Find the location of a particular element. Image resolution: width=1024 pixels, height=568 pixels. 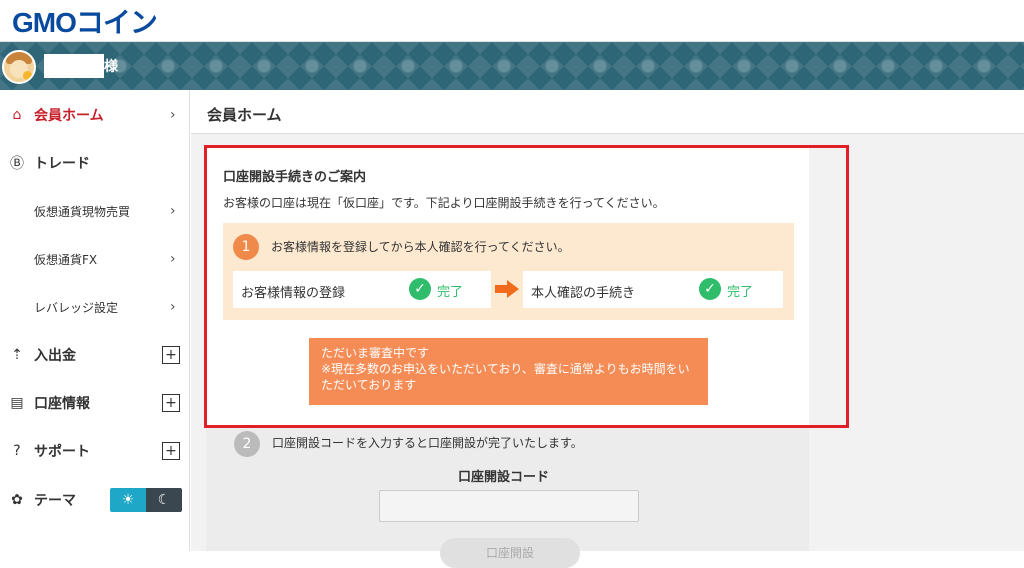

sidebar-item-member-home: ⌂ 会員ホーム › is located at coordinates (95, 115).